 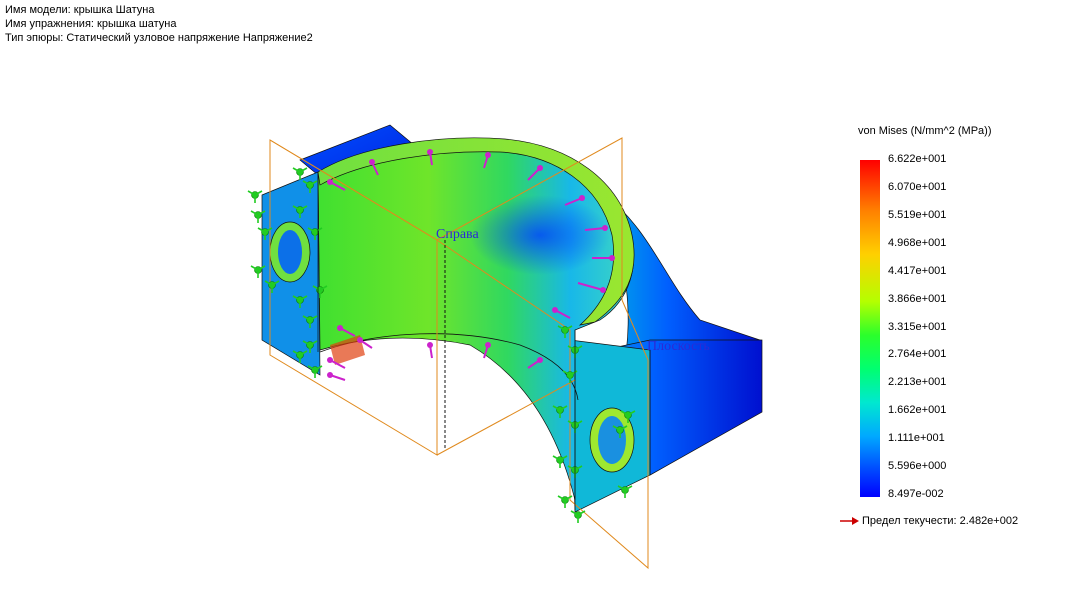 What do you see at coordinates (917, 354) in the screenshot?
I see `legend-tick: 2.764e+001` at bounding box center [917, 354].